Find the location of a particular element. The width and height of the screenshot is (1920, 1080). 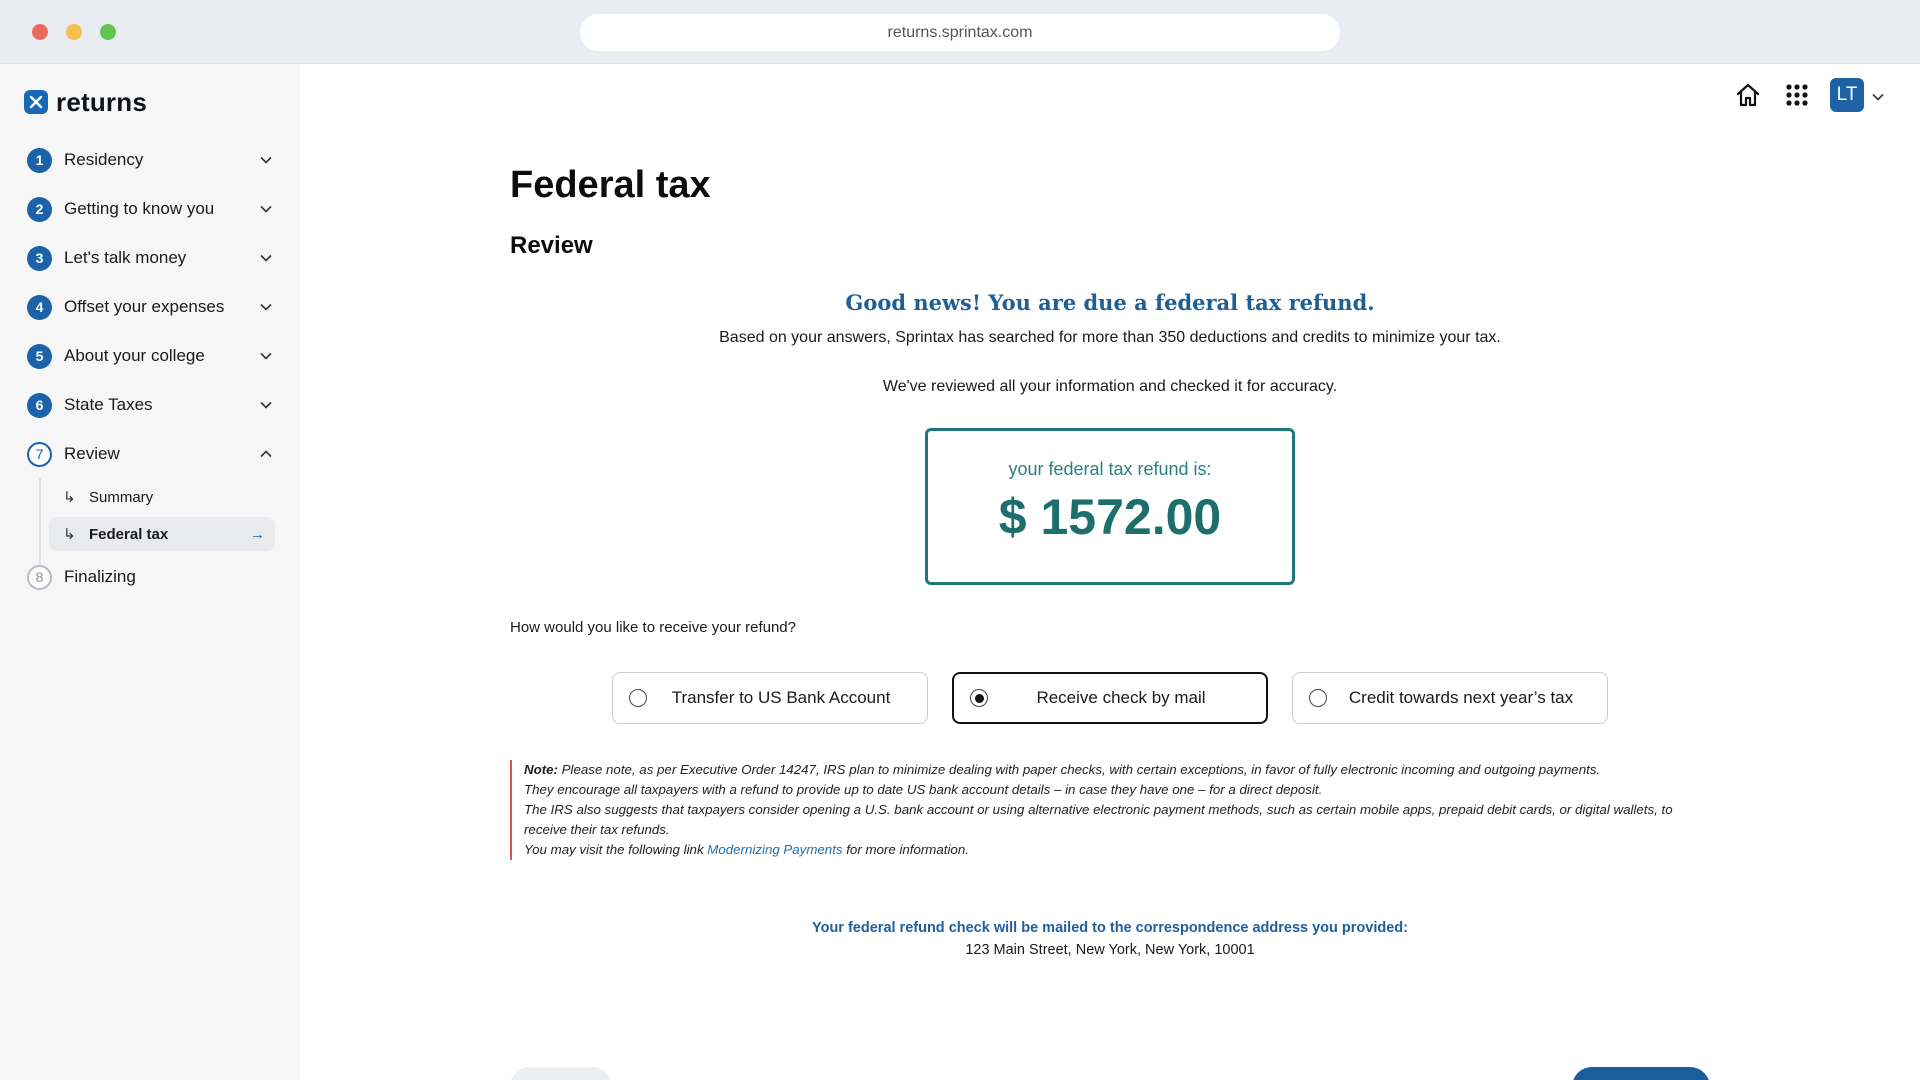

step-label: Offset your expenses is located at coordinates (144, 306).